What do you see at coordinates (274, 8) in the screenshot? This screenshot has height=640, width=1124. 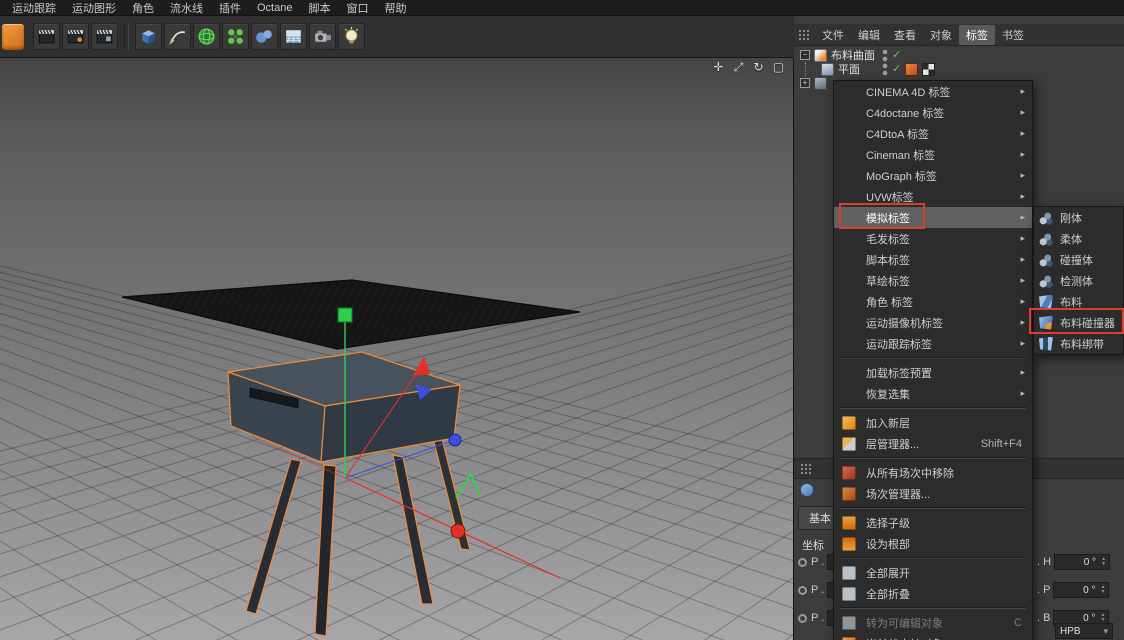 I see `menu-octane: Octane` at bounding box center [274, 8].